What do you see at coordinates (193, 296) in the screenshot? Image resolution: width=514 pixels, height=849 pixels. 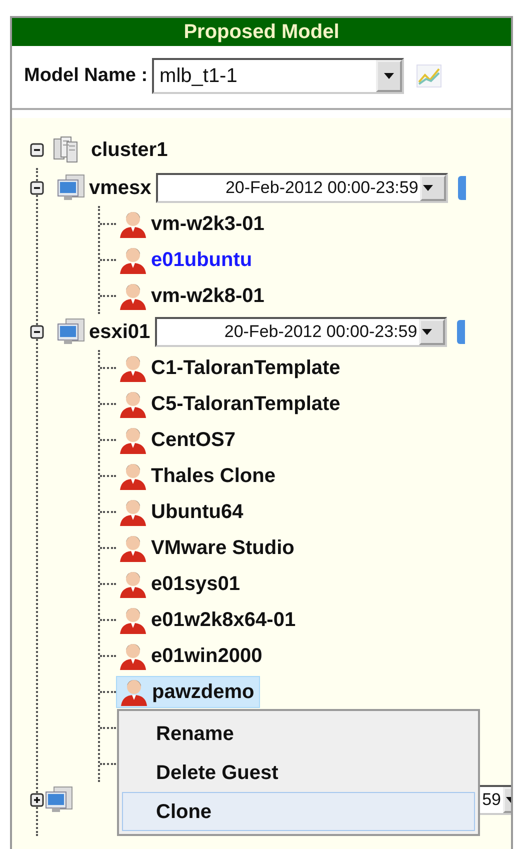 I see `tree-node: vm-w2k8-01` at bounding box center [193, 296].